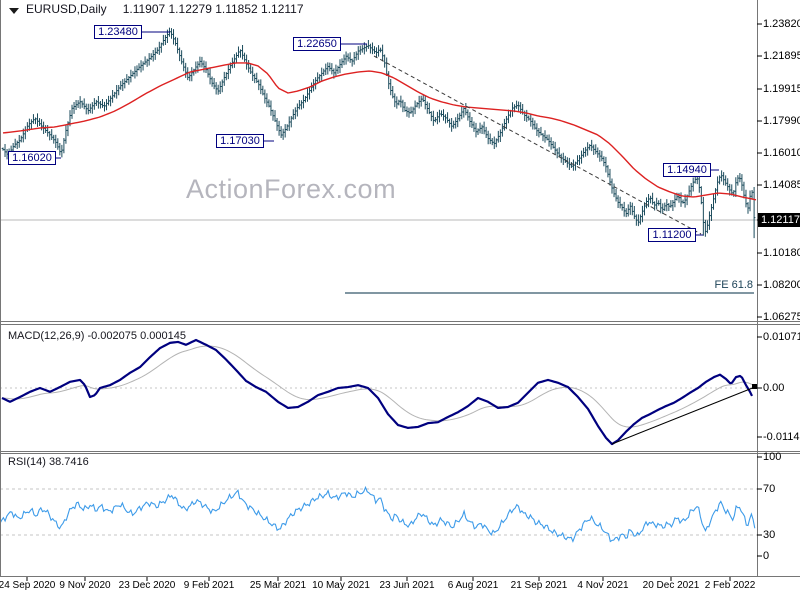 This screenshot has height=600, width=800. What do you see at coordinates (317, 44) in the screenshot?
I see `price-level-label: 1.22650` at bounding box center [317, 44].